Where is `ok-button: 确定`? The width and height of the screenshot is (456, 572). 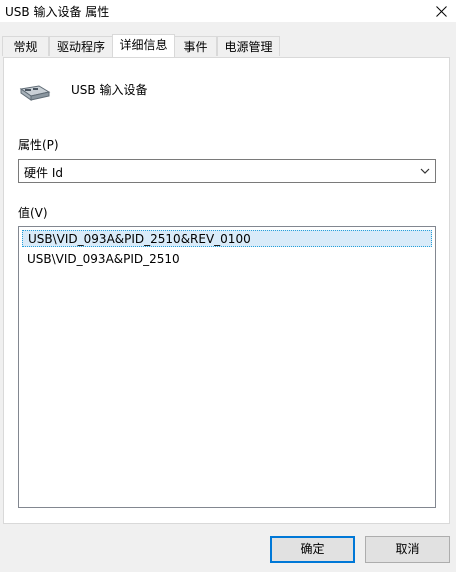 ok-button: 确定 is located at coordinates (312, 549).